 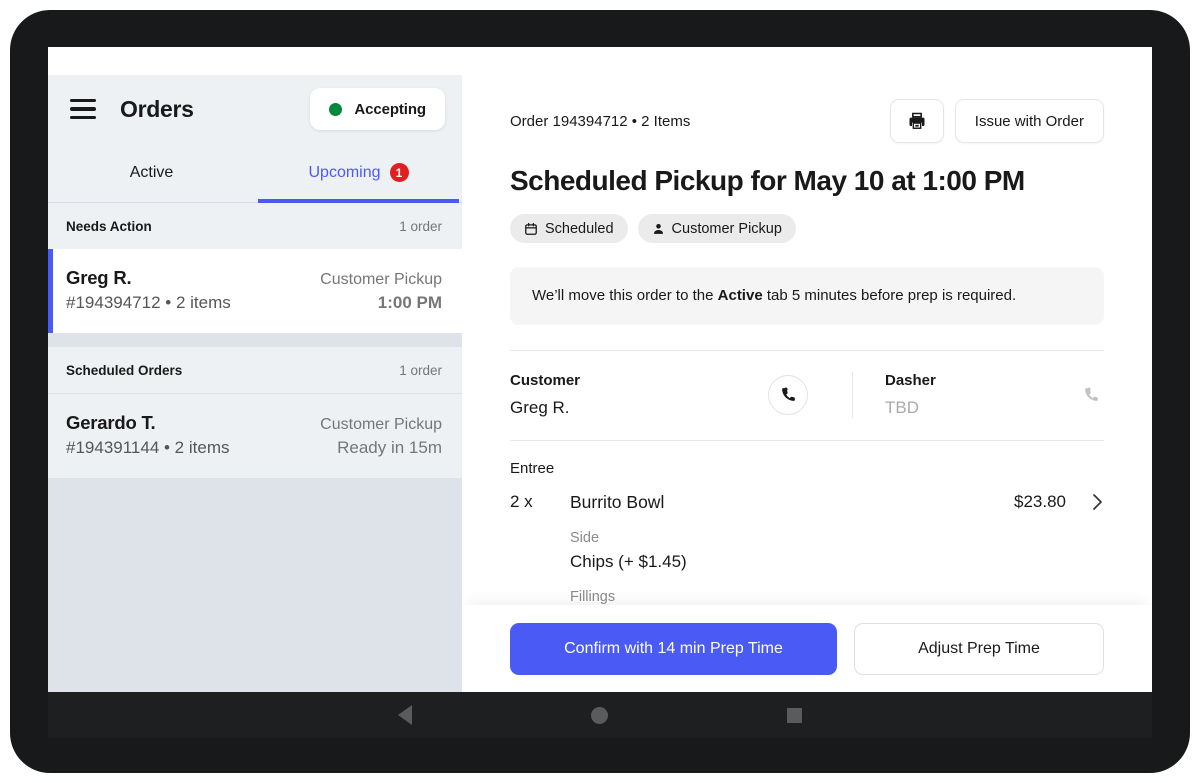 What do you see at coordinates (111, 422) in the screenshot?
I see `order-customer-name: Gerardo T.` at bounding box center [111, 422].